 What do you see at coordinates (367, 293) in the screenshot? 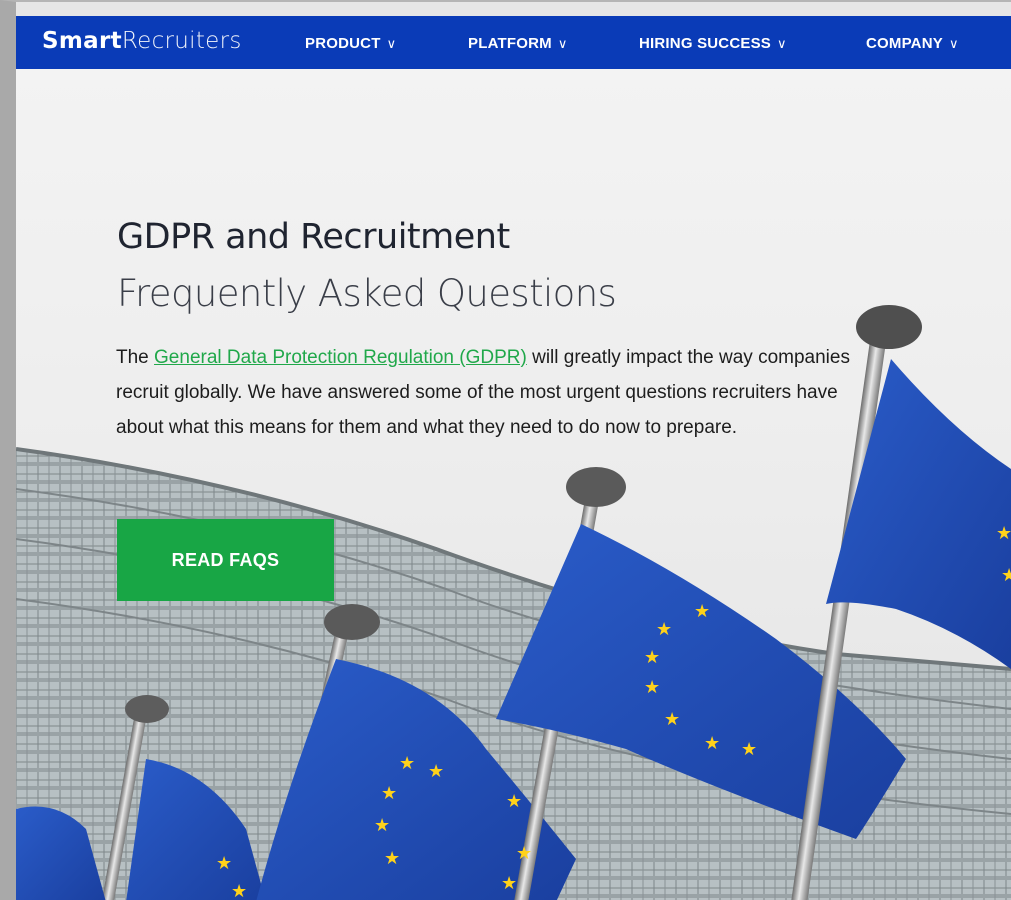
I see `page-subtitle: Frequently Asked Questions` at bounding box center [367, 293].